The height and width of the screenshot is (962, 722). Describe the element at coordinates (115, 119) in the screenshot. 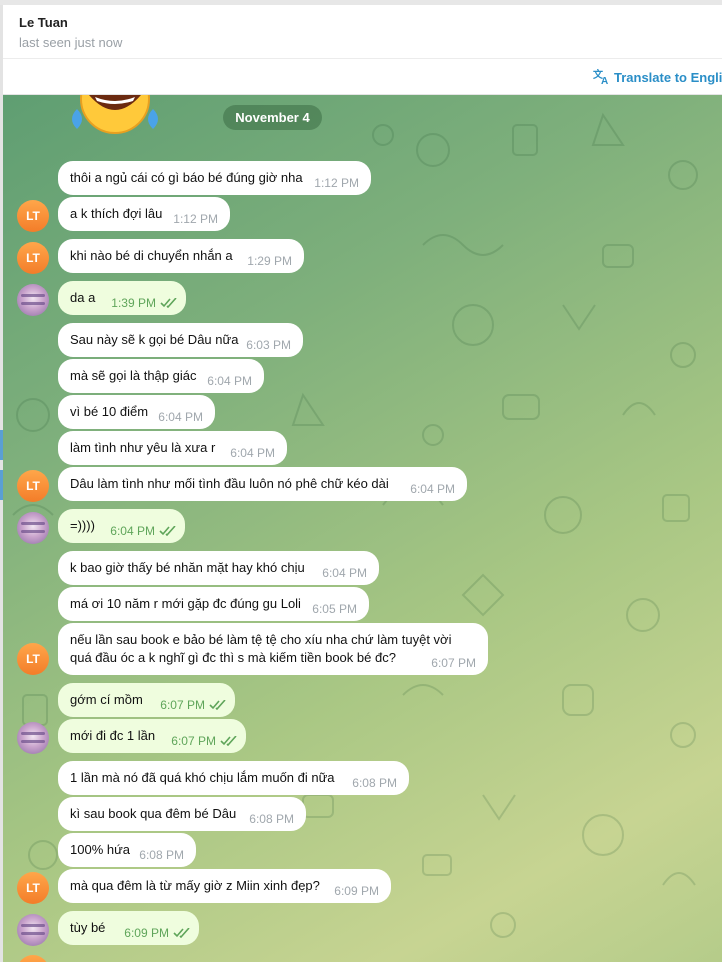

I see `laughing-emoji-sticker` at that location.